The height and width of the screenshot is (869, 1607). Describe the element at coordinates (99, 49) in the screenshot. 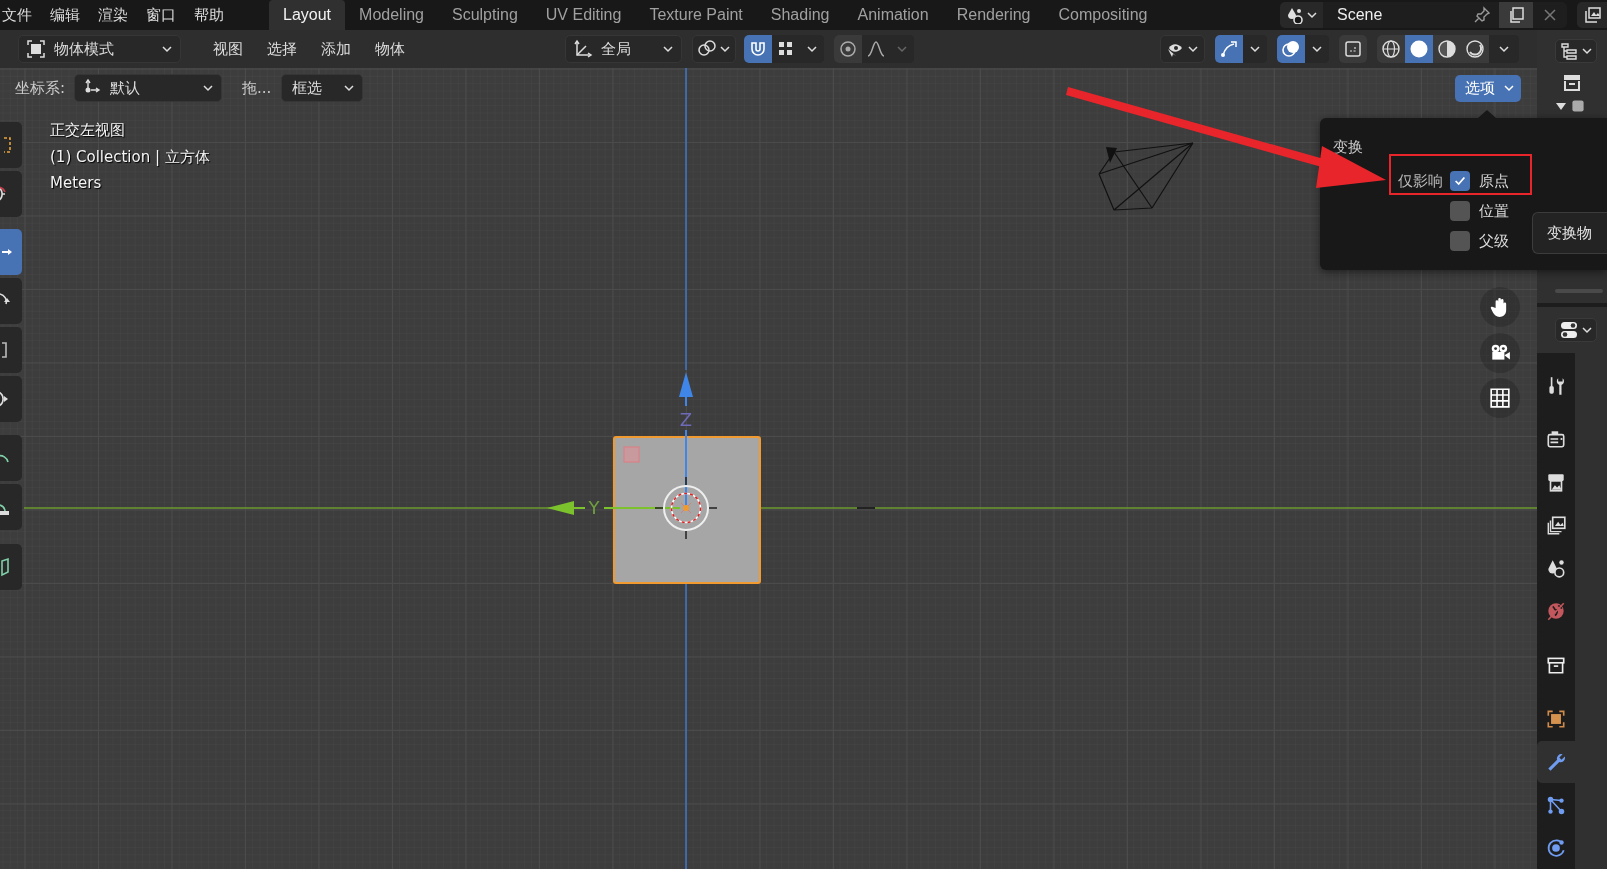

I see `mode-dropdown: 物体模式` at that location.